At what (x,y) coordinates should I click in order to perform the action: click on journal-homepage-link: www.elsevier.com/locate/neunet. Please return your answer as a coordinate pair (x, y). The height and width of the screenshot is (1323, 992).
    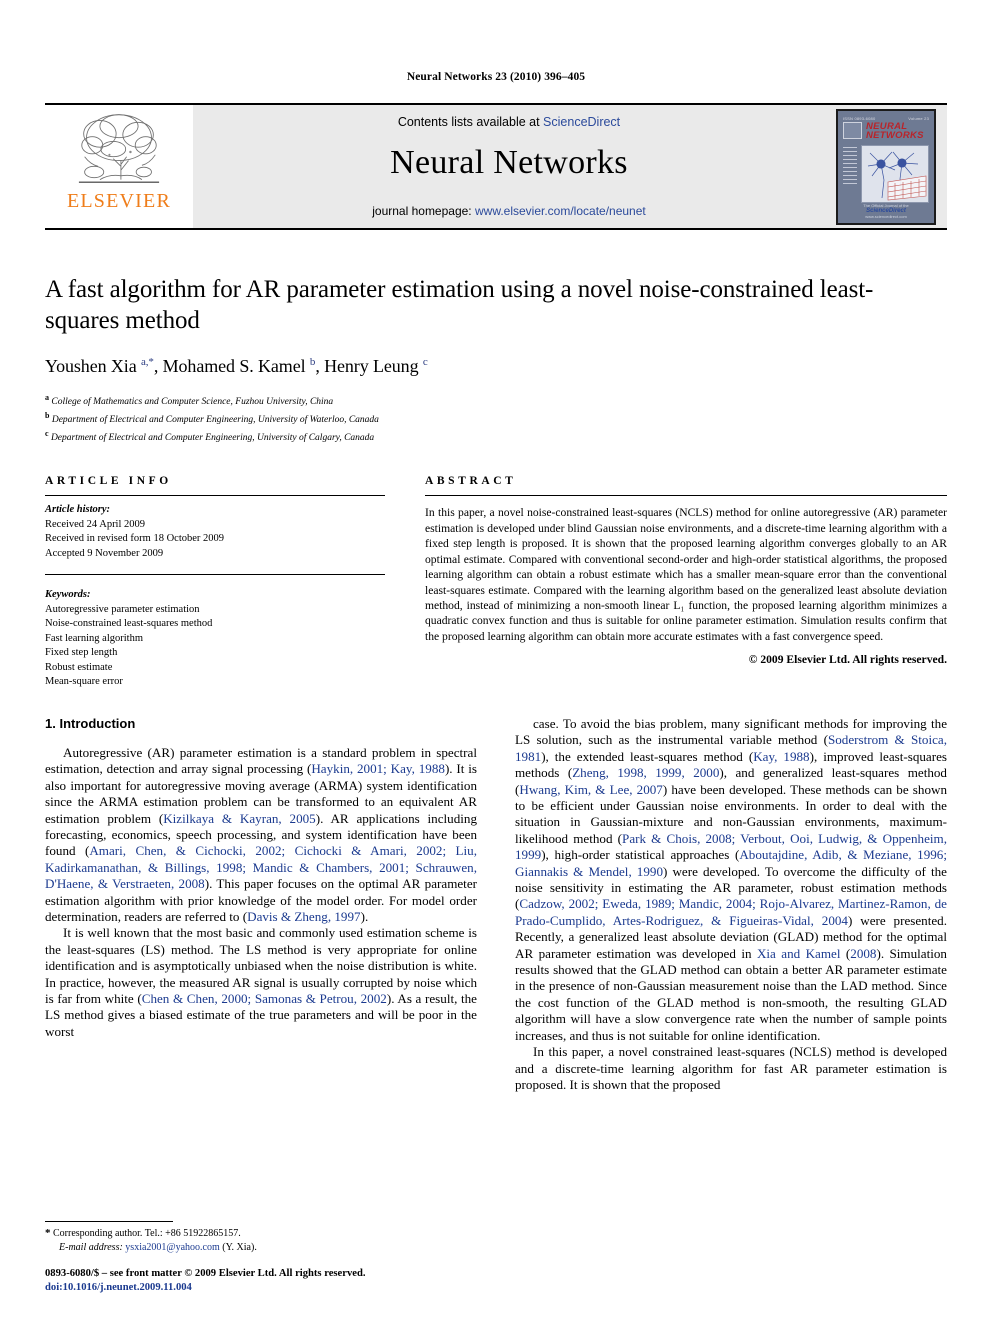
    Looking at the image, I should click on (560, 211).